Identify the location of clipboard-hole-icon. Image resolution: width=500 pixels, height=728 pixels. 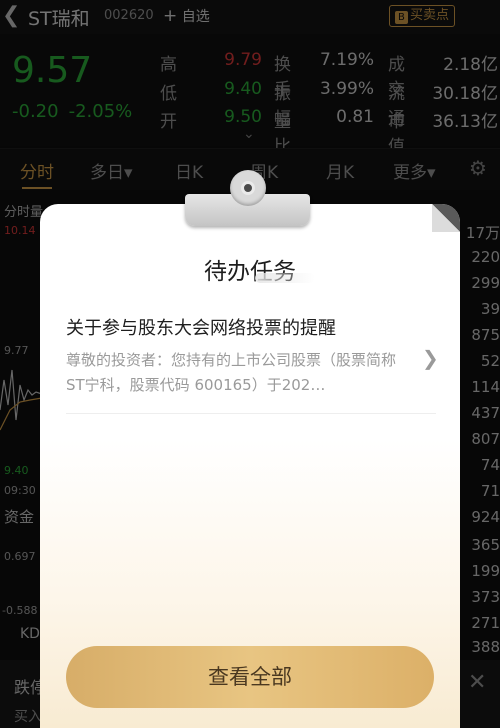
(248, 188).